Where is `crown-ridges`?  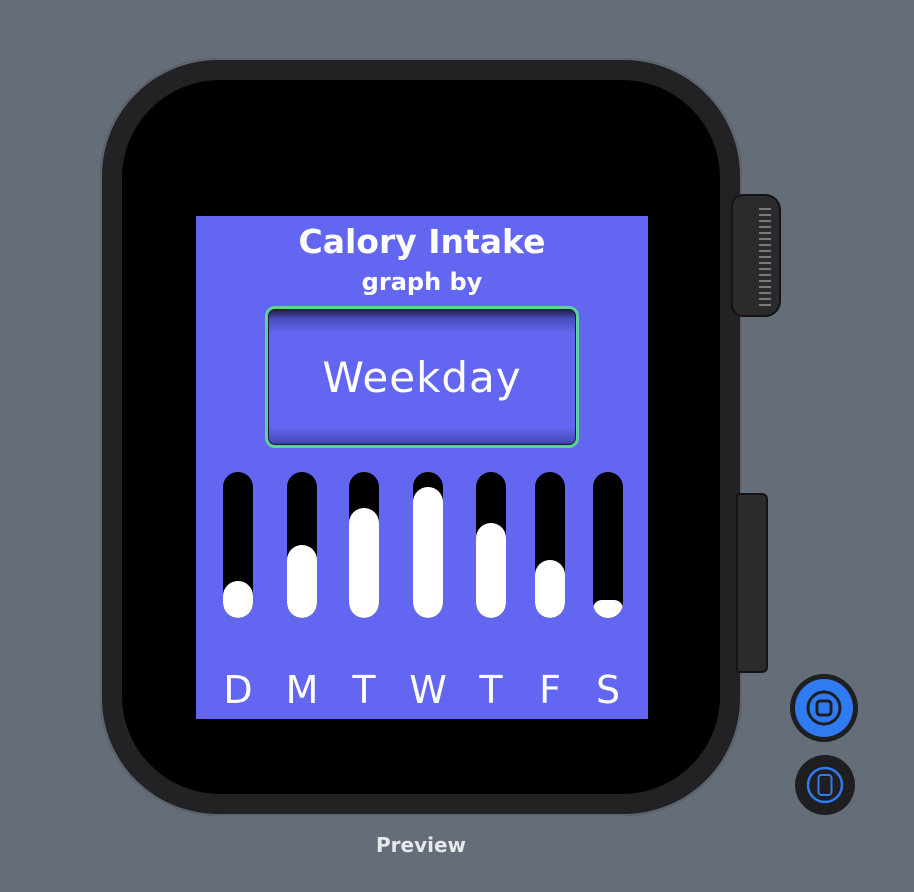 crown-ridges is located at coordinates (765, 257).